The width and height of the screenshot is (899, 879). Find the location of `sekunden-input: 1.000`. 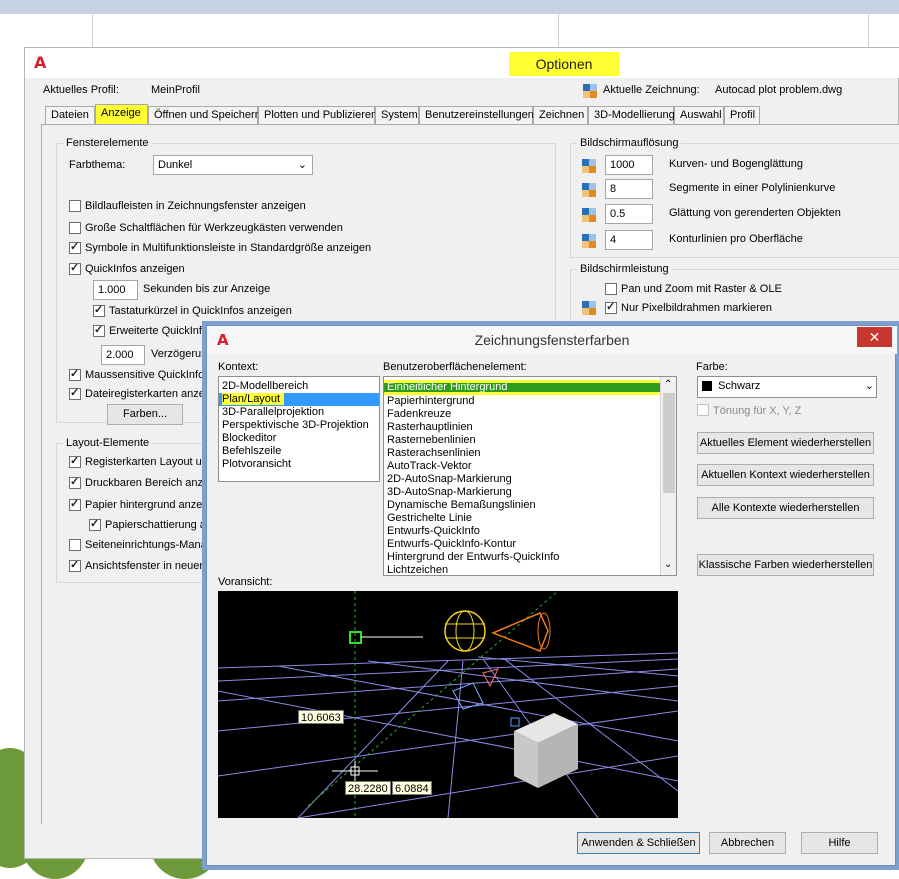

sekunden-input: 1.000 is located at coordinates (115, 290).